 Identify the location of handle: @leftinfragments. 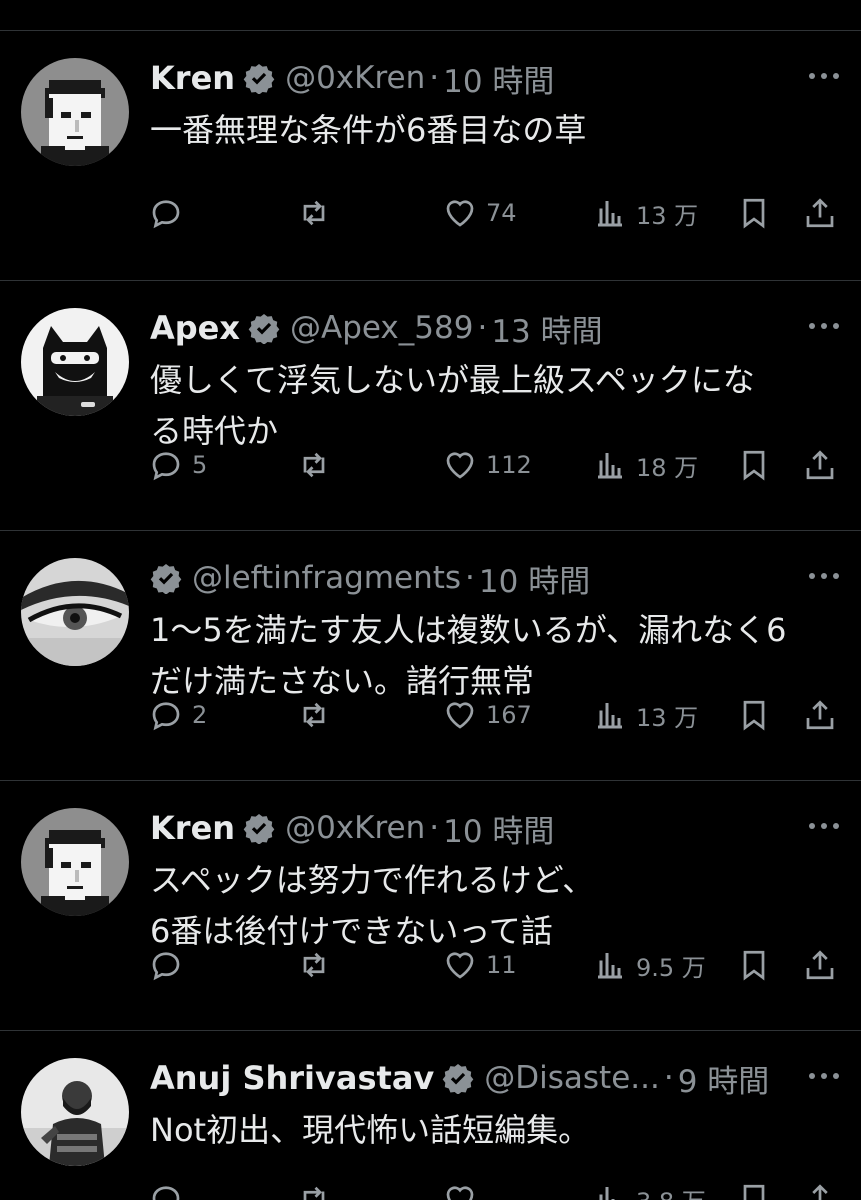
(326, 578).